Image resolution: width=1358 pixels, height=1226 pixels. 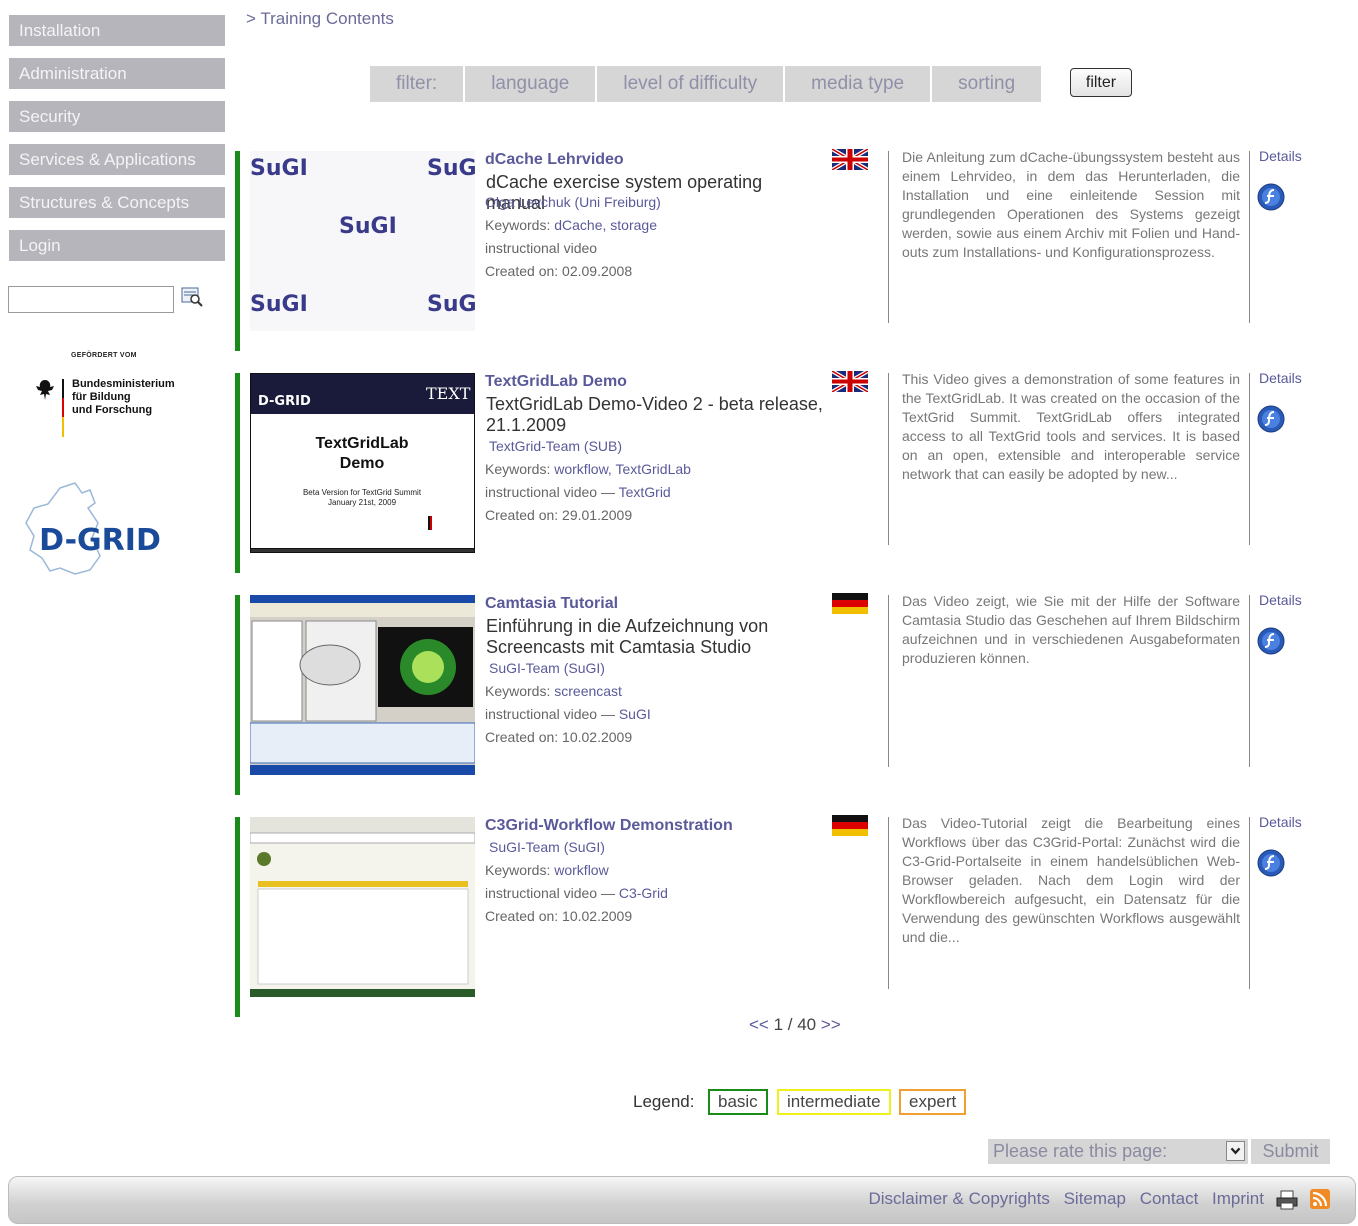 What do you see at coordinates (645, 492) in the screenshot?
I see `media-link: TextGrid` at bounding box center [645, 492].